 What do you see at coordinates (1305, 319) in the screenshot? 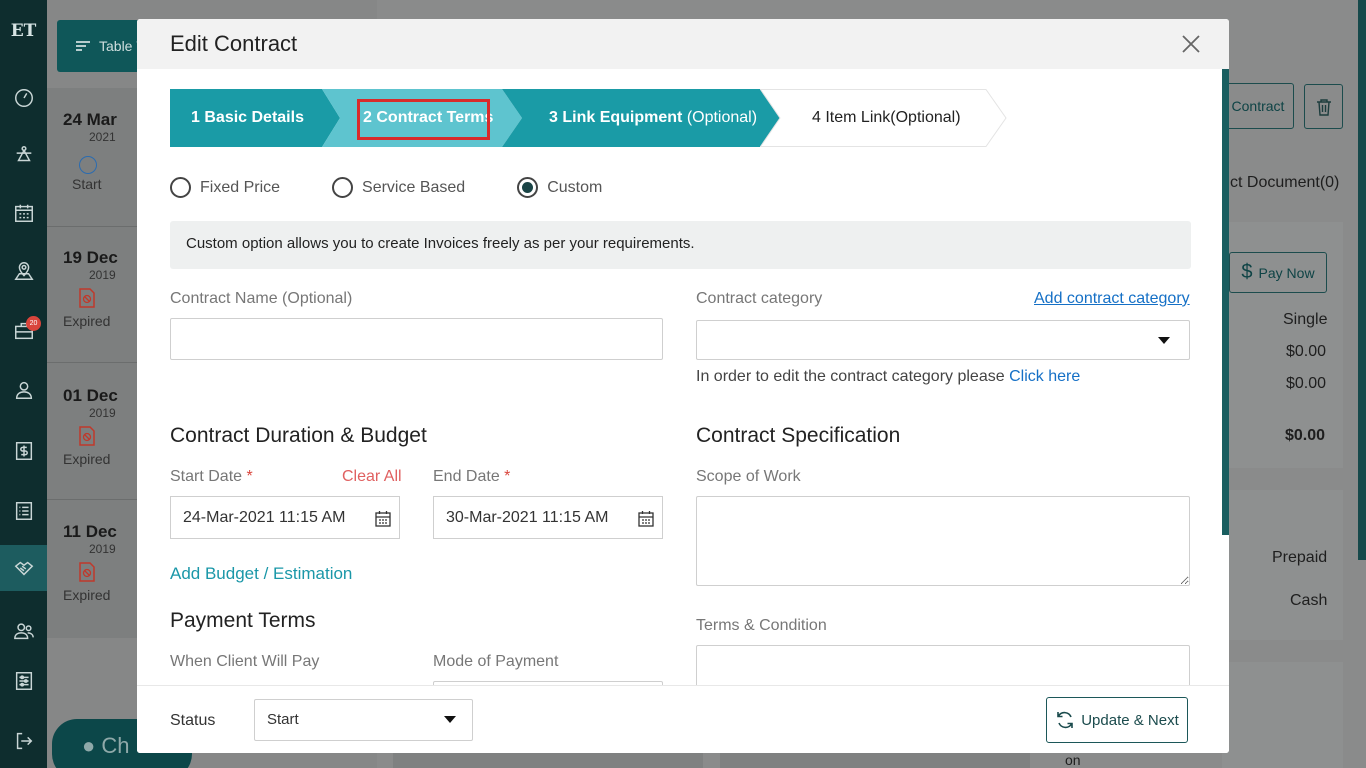
I see `billing-type: Single` at bounding box center [1305, 319].